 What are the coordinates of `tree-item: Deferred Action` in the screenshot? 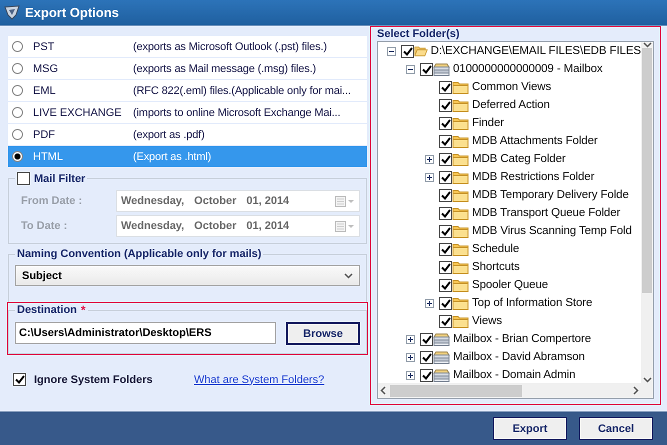 It's located at (511, 105).